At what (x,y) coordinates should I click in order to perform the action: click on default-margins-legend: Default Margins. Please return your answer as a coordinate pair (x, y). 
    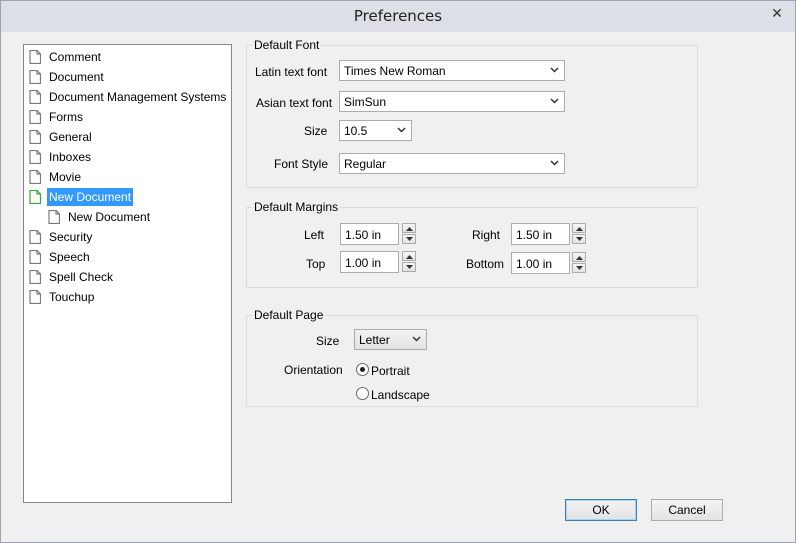
    Looking at the image, I should click on (296, 207).